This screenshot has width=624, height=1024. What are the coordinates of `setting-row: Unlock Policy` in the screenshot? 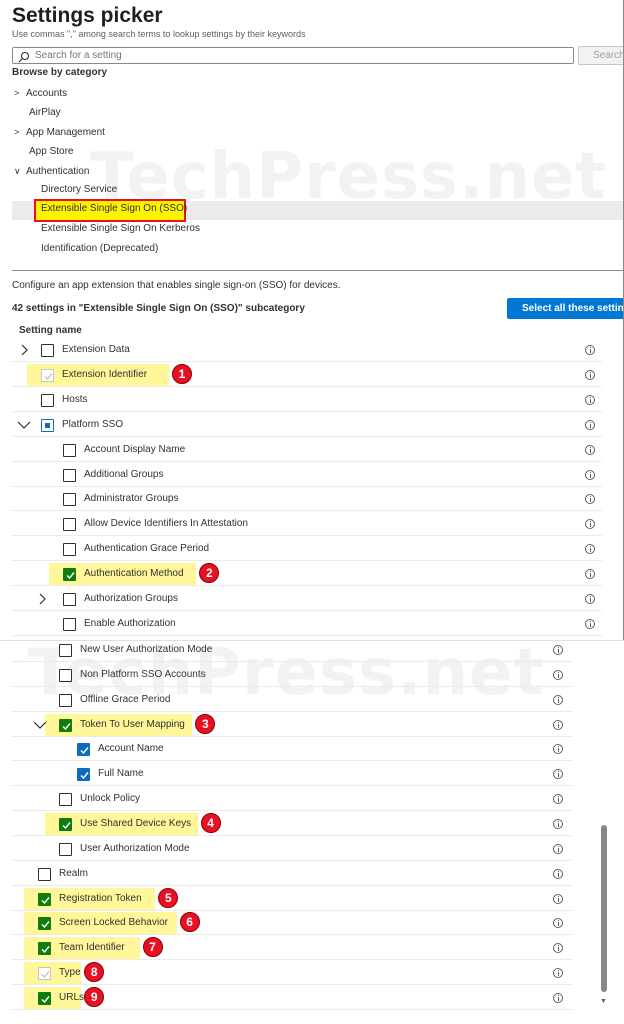 It's located at (292, 799).